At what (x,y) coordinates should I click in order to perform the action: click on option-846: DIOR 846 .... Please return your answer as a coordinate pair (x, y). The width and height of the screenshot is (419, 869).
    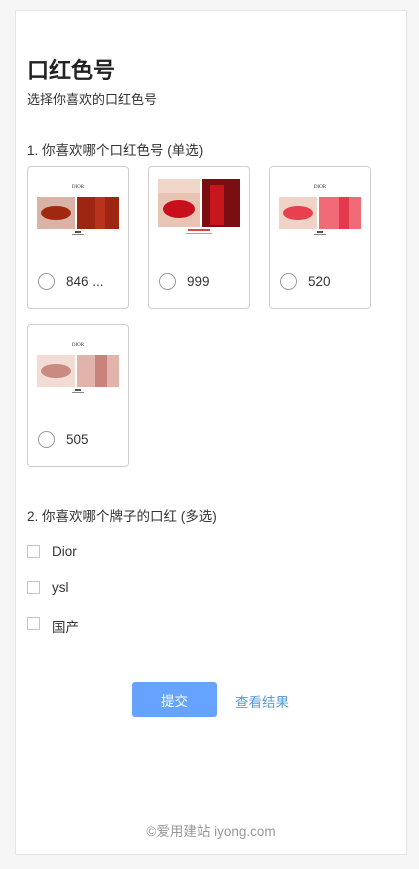
    Looking at the image, I should click on (78, 237).